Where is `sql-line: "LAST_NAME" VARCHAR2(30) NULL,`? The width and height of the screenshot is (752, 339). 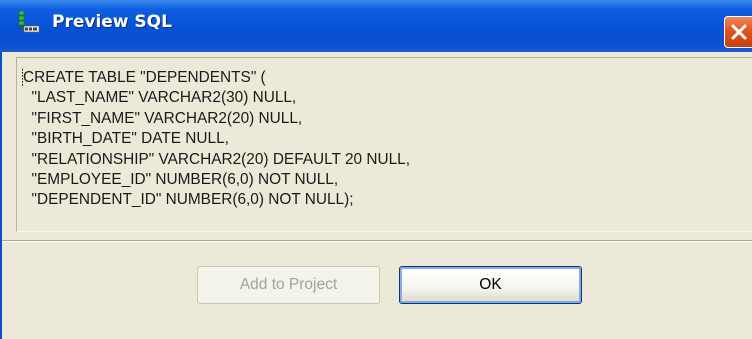
sql-line: "LAST_NAME" VARCHAR2(30) NULL, is located at coordinates (160, 98).